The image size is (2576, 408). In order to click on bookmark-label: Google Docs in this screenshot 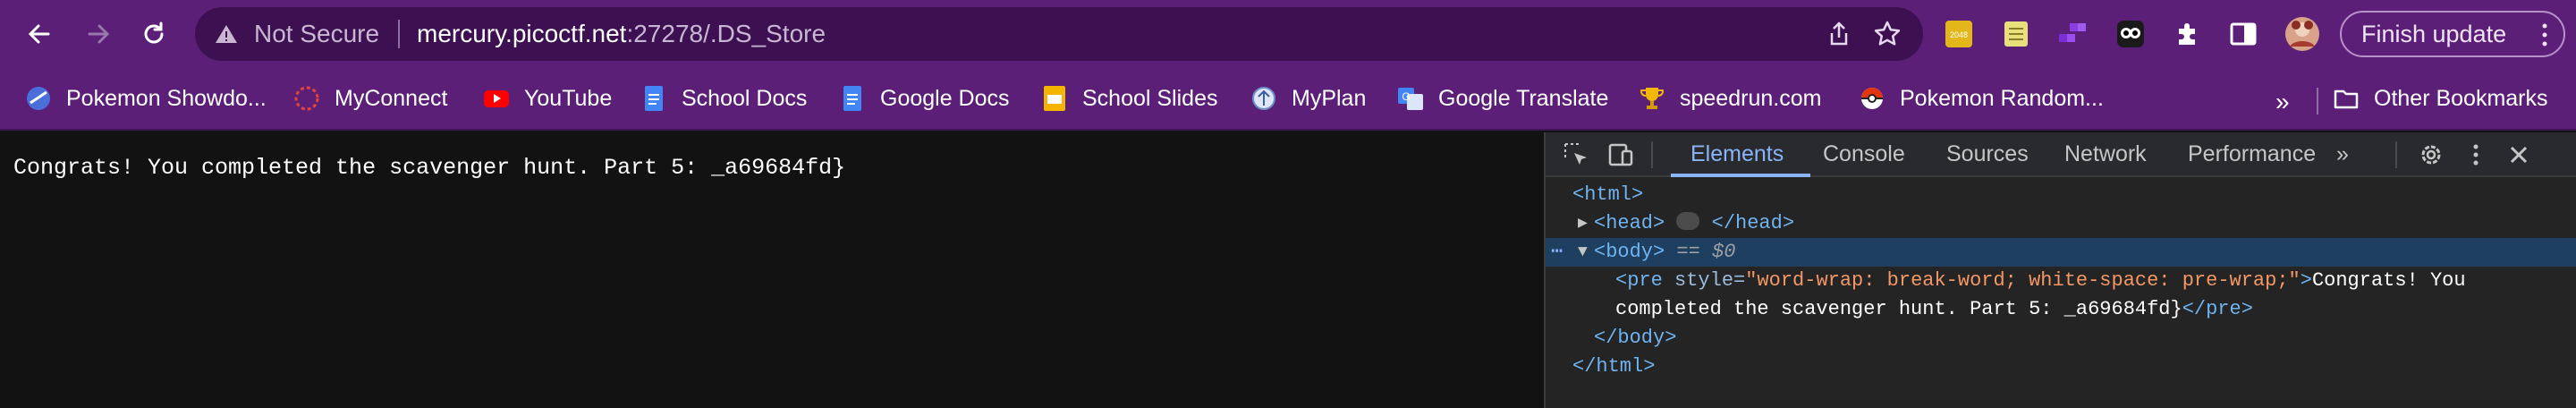, I will do `click(945, 98)`.